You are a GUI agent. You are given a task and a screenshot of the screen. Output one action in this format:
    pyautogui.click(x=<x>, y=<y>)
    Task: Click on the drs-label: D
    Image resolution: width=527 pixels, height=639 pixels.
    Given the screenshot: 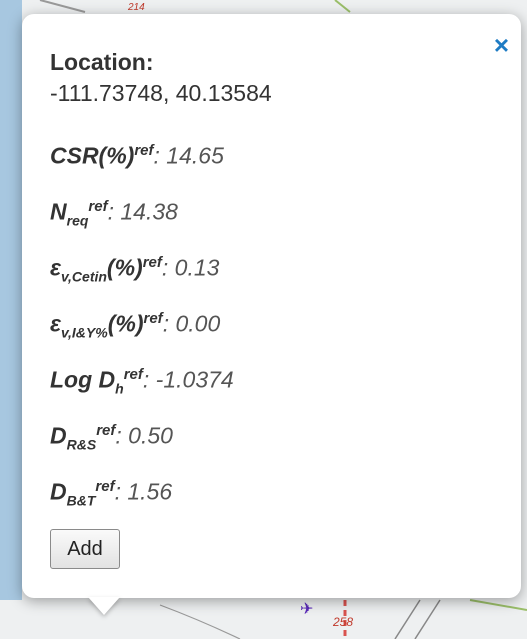 What is the action you would take?
    pyautogui.click(x=58, y=435)
    